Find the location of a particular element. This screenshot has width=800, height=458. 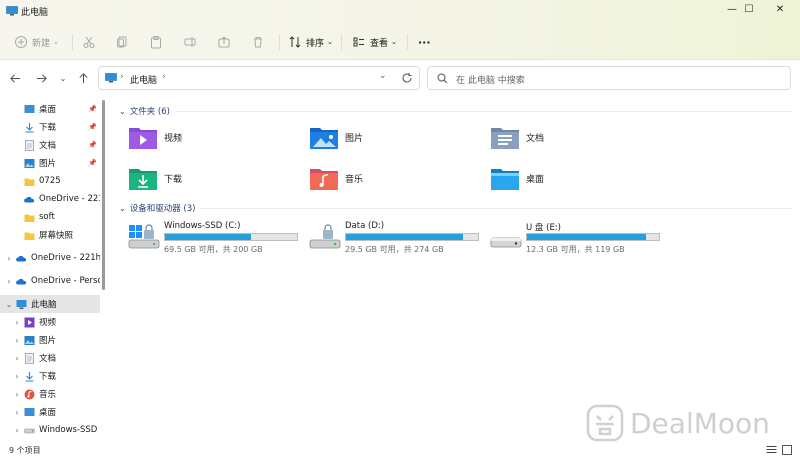

sidebar-item-onedrive-221: OneDrive - 221 is located at coordinates (50, 199).